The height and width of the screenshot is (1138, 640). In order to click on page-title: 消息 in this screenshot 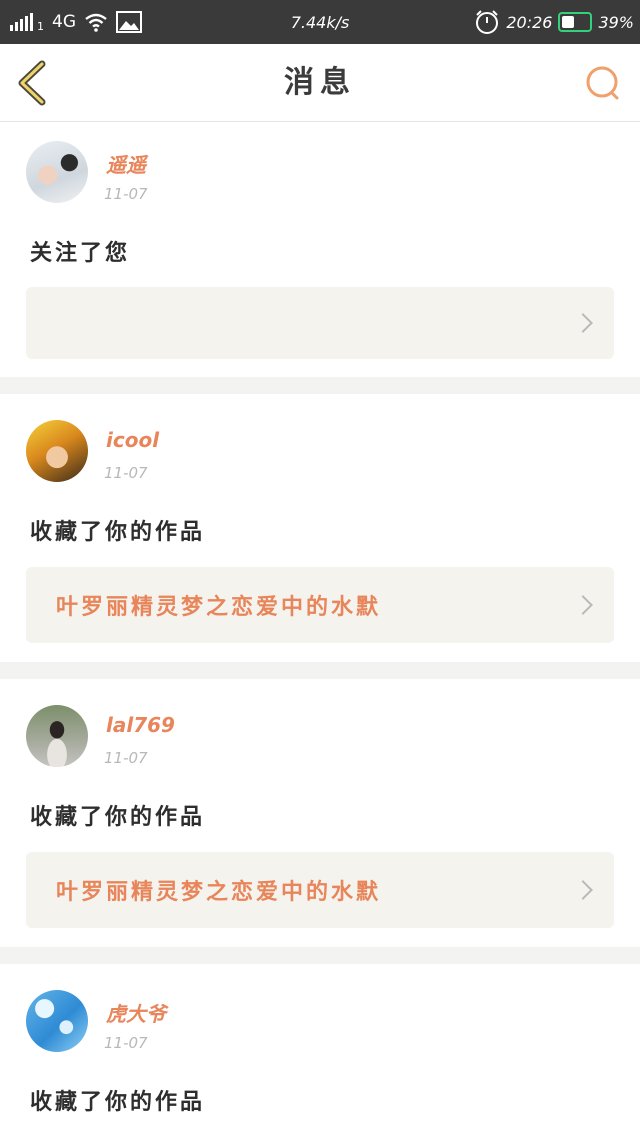, I will do `click(320, 82)`.